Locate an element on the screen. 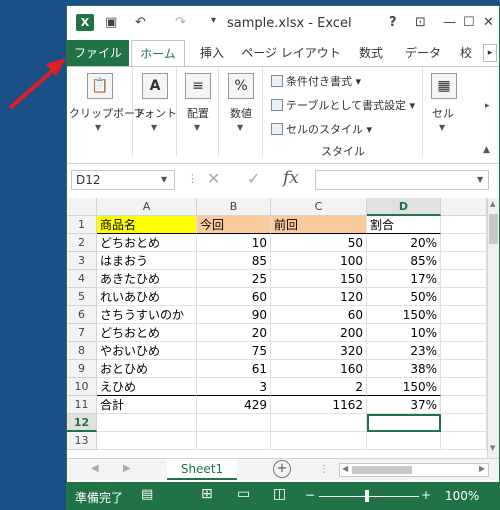 The width and height of the screenshot is (500, 510). cell: 前回 is located at coordinates (319, 225).